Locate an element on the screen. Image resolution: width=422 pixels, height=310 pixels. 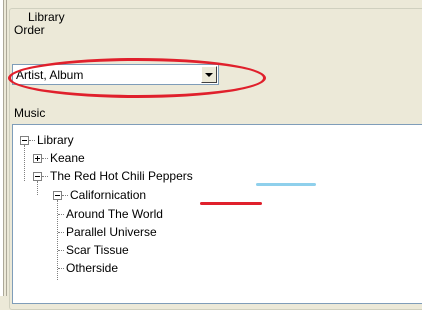
music-label: Music is located at coordinates (30, 113).